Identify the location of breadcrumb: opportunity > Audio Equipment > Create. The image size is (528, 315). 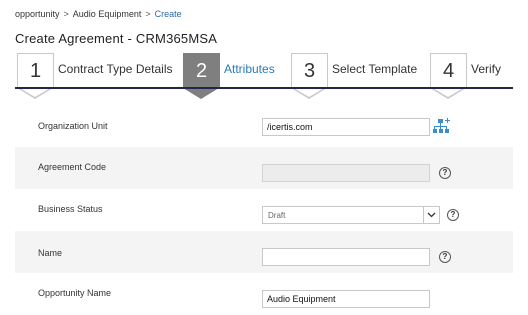
(98, 14).